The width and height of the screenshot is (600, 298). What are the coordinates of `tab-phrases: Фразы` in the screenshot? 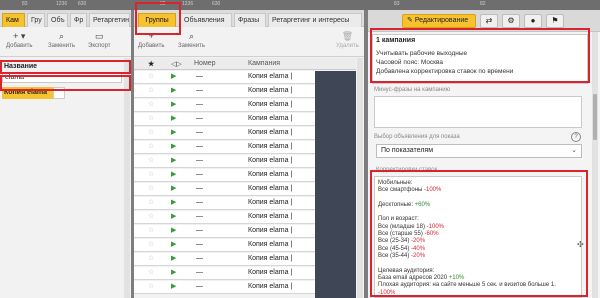 It's located at (250, 20).